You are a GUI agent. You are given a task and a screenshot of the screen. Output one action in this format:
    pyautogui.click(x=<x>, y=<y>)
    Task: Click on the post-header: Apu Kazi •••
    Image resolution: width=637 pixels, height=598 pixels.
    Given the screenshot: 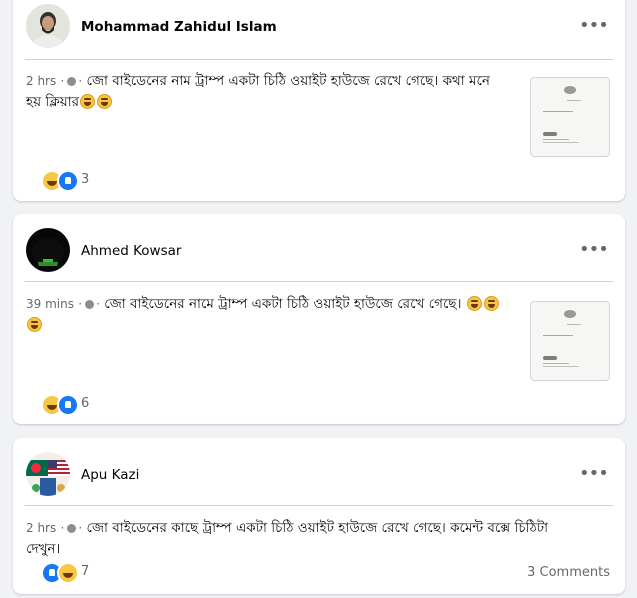 What is the action you would take?
    pyautogui.click(x=319, y=468)
    